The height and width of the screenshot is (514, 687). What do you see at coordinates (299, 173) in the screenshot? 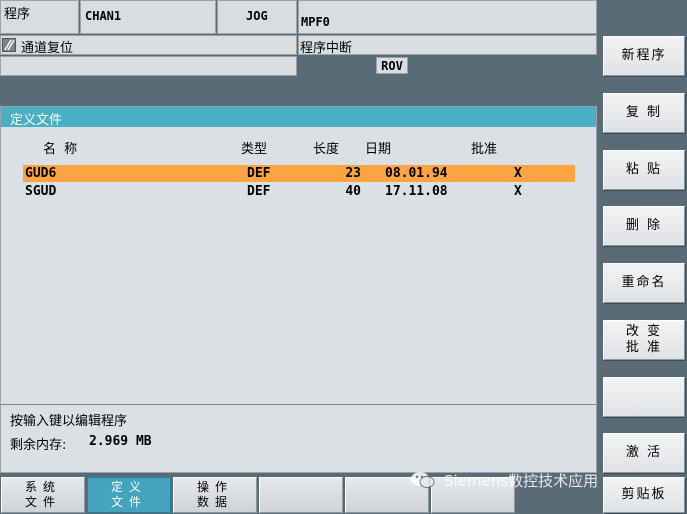
I see `table-row: GUD6 DEF 23 08.01.94 X` at bounding box center [299, 173].